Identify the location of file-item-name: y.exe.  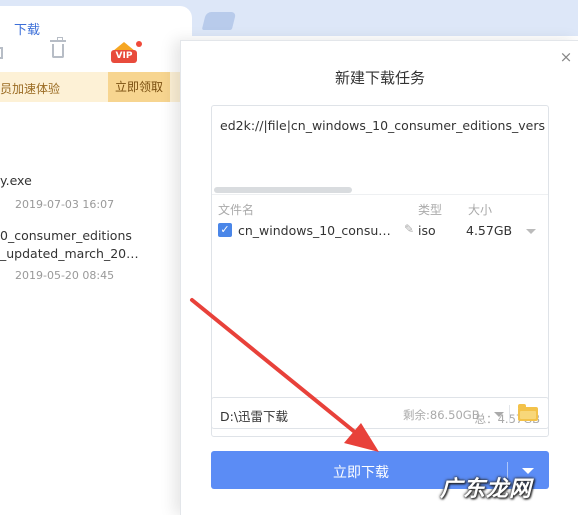
(16, 180).